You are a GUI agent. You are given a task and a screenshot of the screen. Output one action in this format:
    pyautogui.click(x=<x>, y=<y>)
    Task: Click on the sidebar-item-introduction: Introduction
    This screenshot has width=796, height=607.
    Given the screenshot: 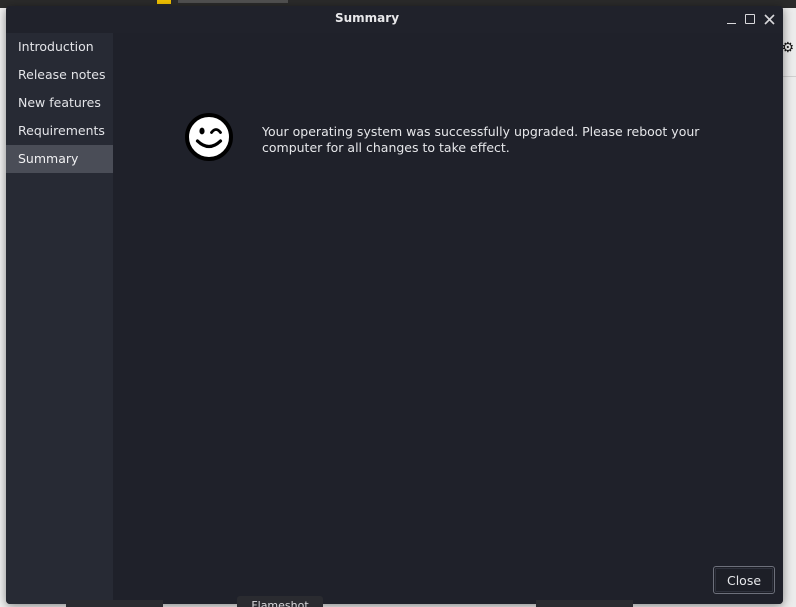 What is the action you would take?
    pyautogui.click(x=59, y=47)
    